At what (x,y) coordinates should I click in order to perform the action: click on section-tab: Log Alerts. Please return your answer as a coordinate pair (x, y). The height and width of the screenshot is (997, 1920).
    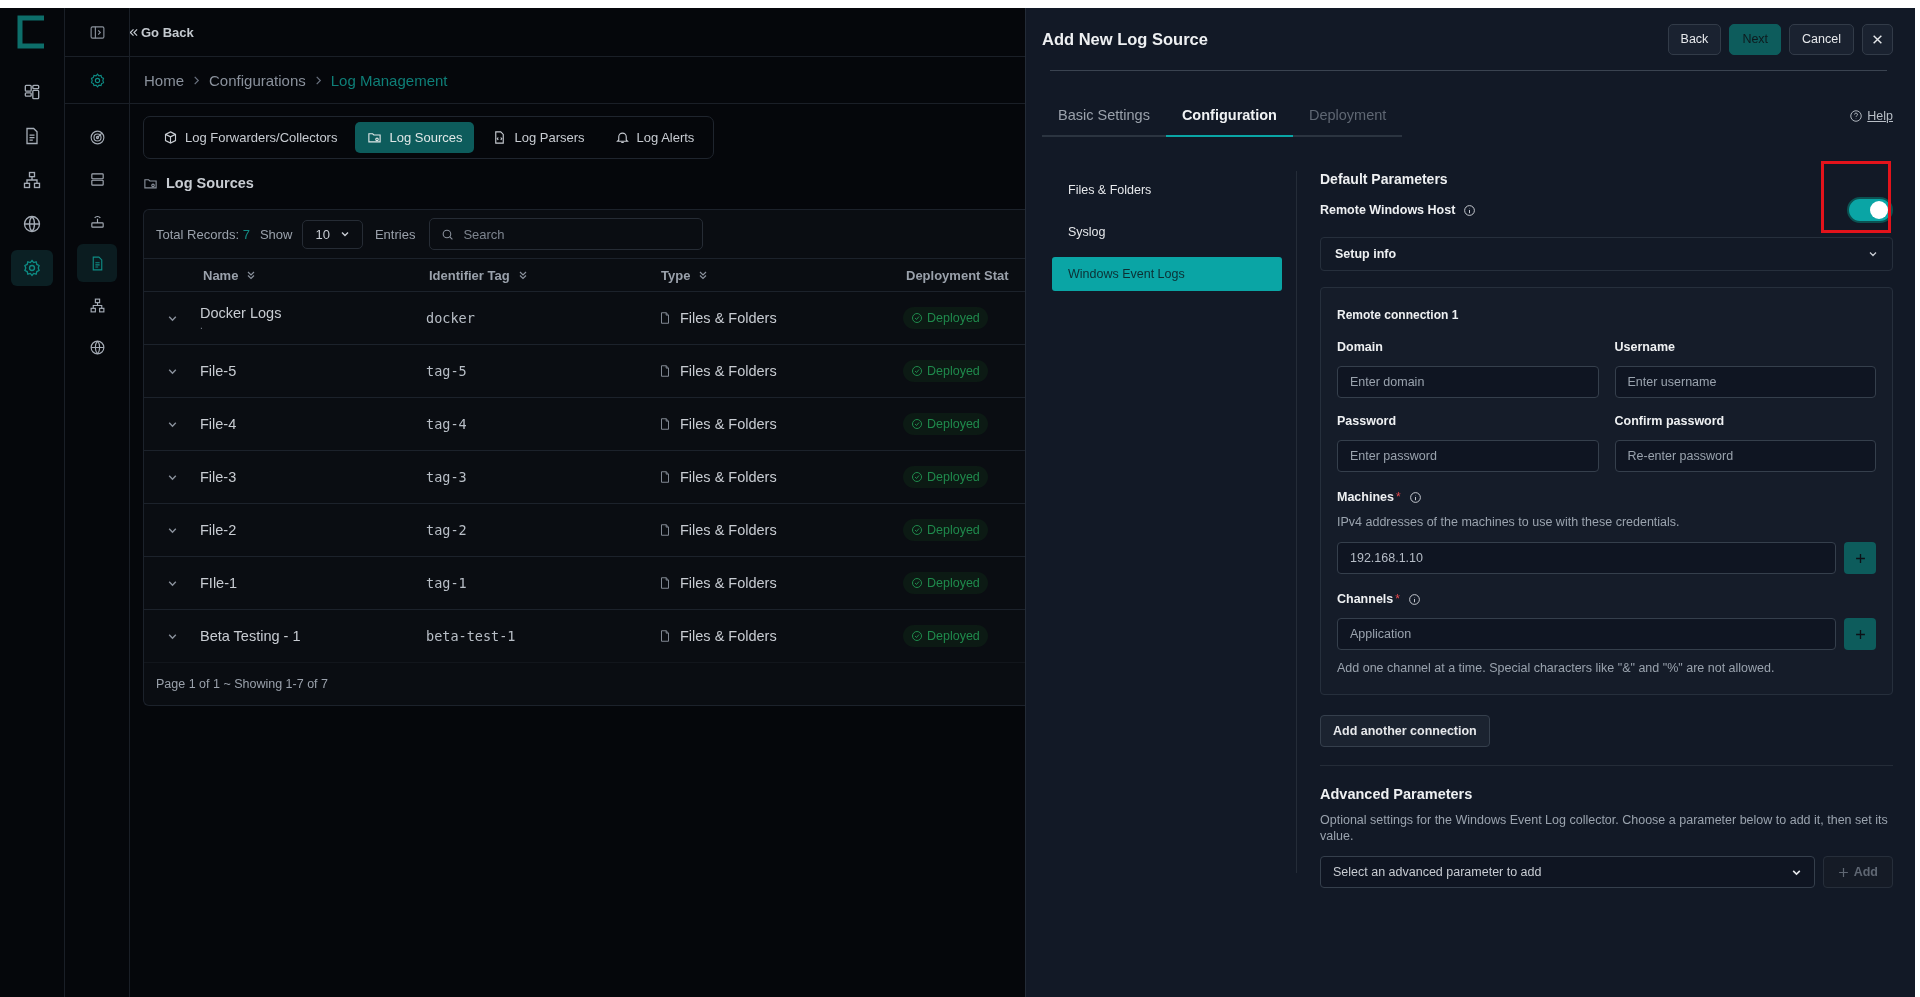
    Looking at the image, I should click on (654, 137).